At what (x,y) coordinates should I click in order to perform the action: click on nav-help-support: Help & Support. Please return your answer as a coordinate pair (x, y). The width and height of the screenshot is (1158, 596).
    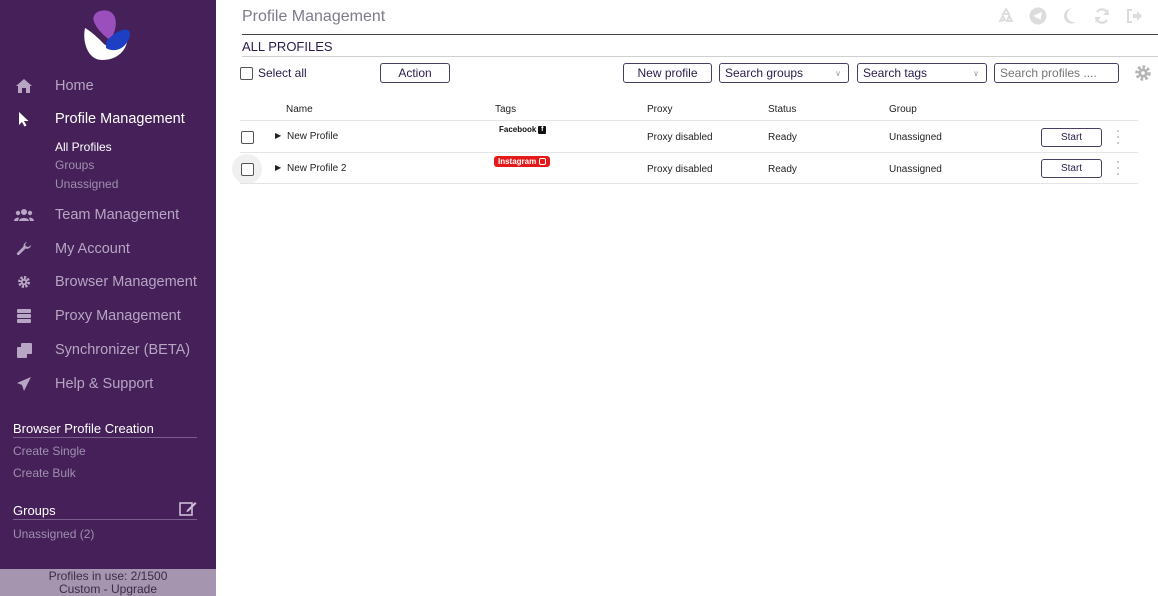
    Looking at the image, I should click on (108, 384).